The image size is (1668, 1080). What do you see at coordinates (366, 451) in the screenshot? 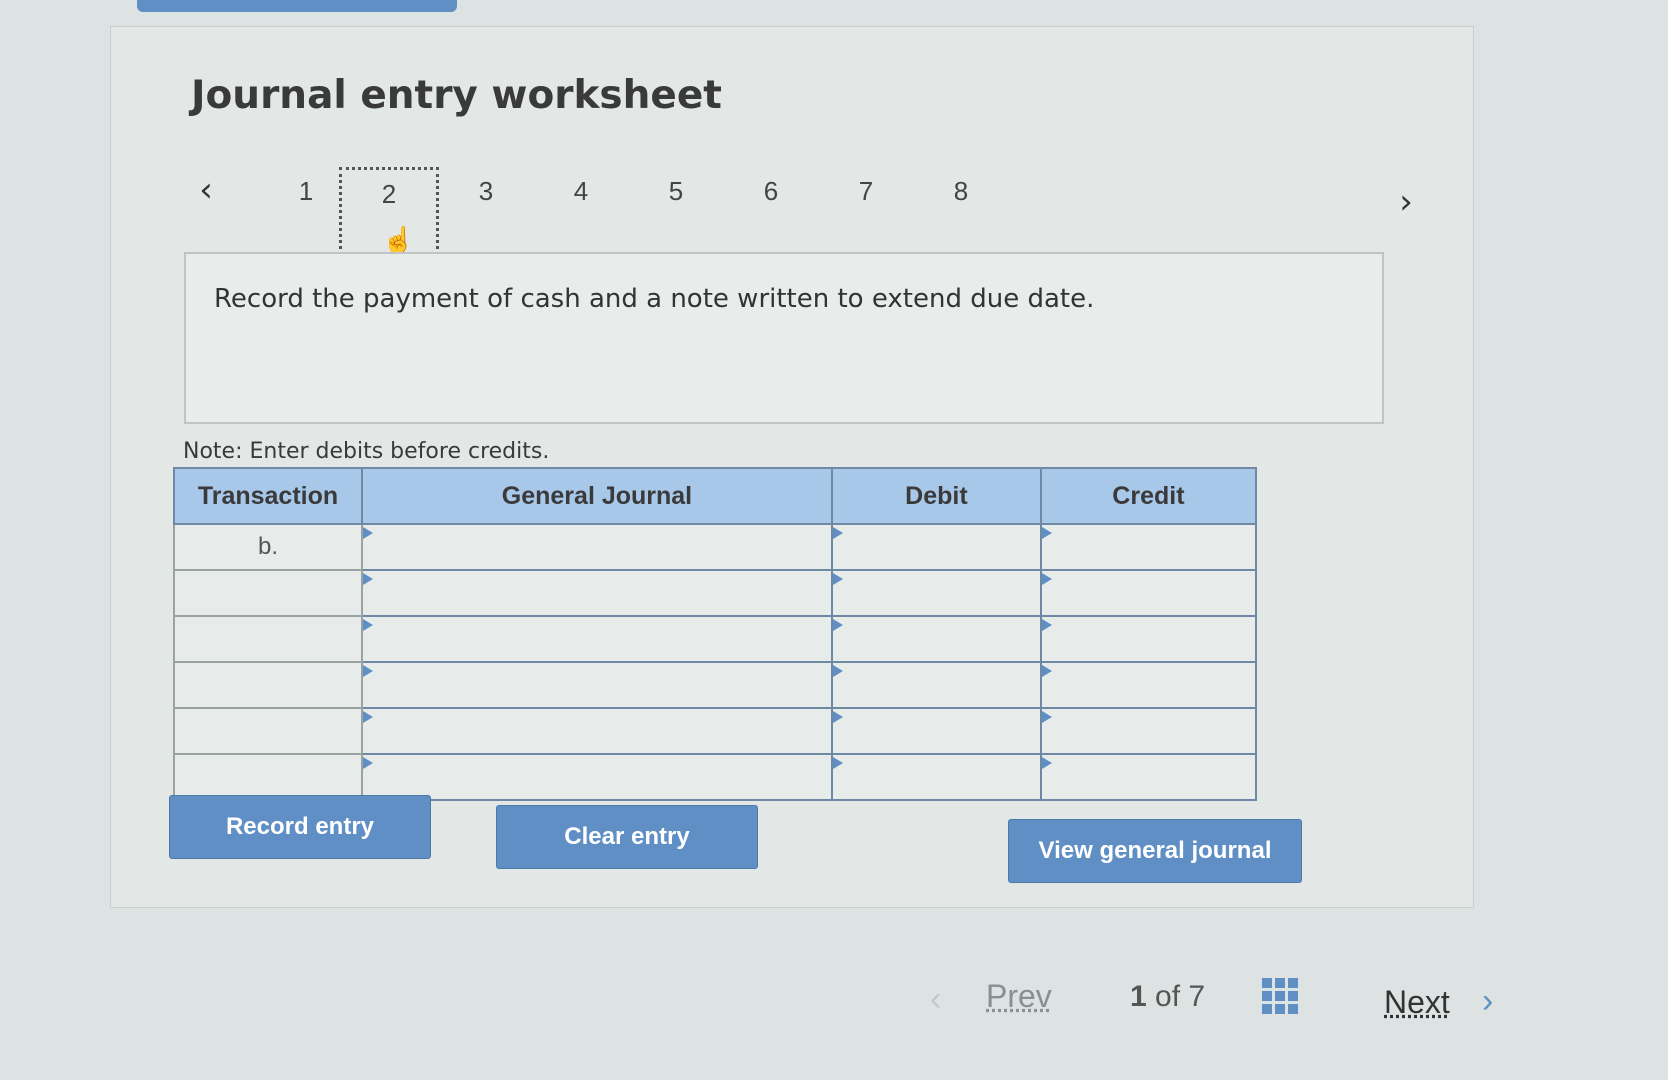
I see `note-text: Note: Enter debits before credits.` at bounding box center [366, 451].